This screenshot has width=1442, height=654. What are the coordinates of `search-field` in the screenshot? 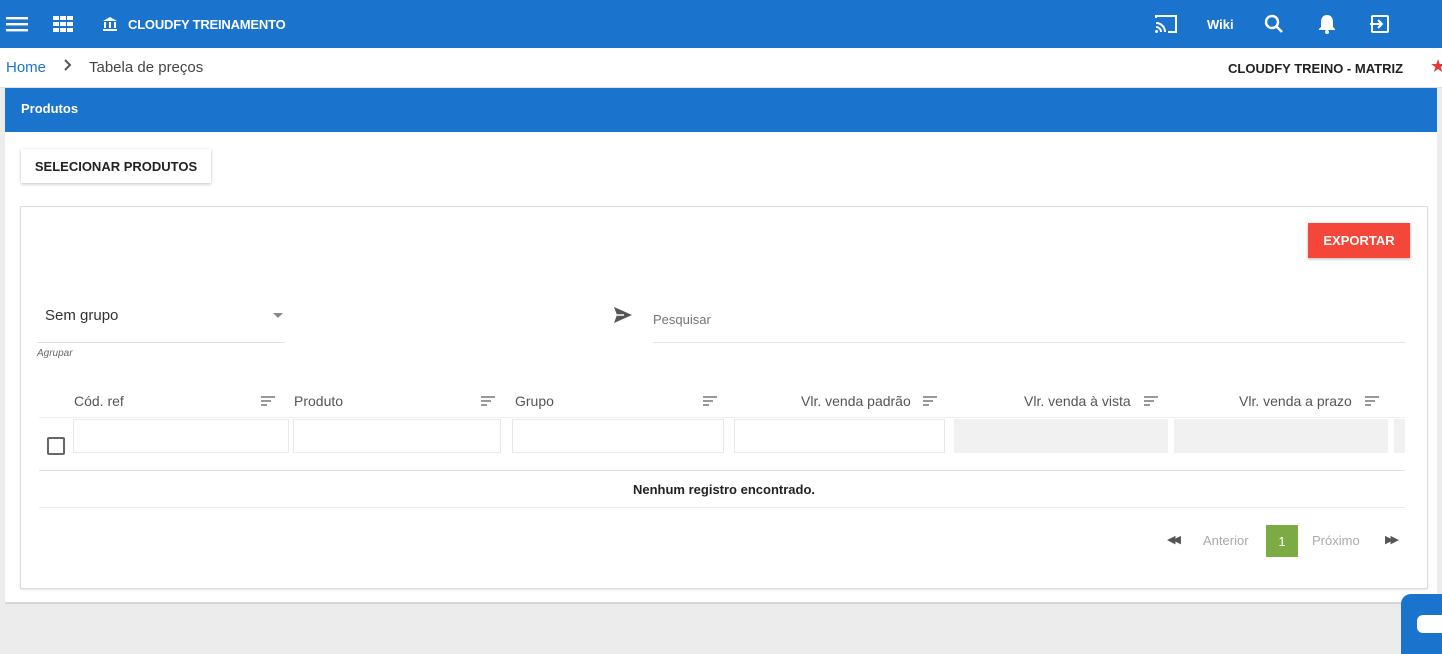 It's located at (1029, 320).